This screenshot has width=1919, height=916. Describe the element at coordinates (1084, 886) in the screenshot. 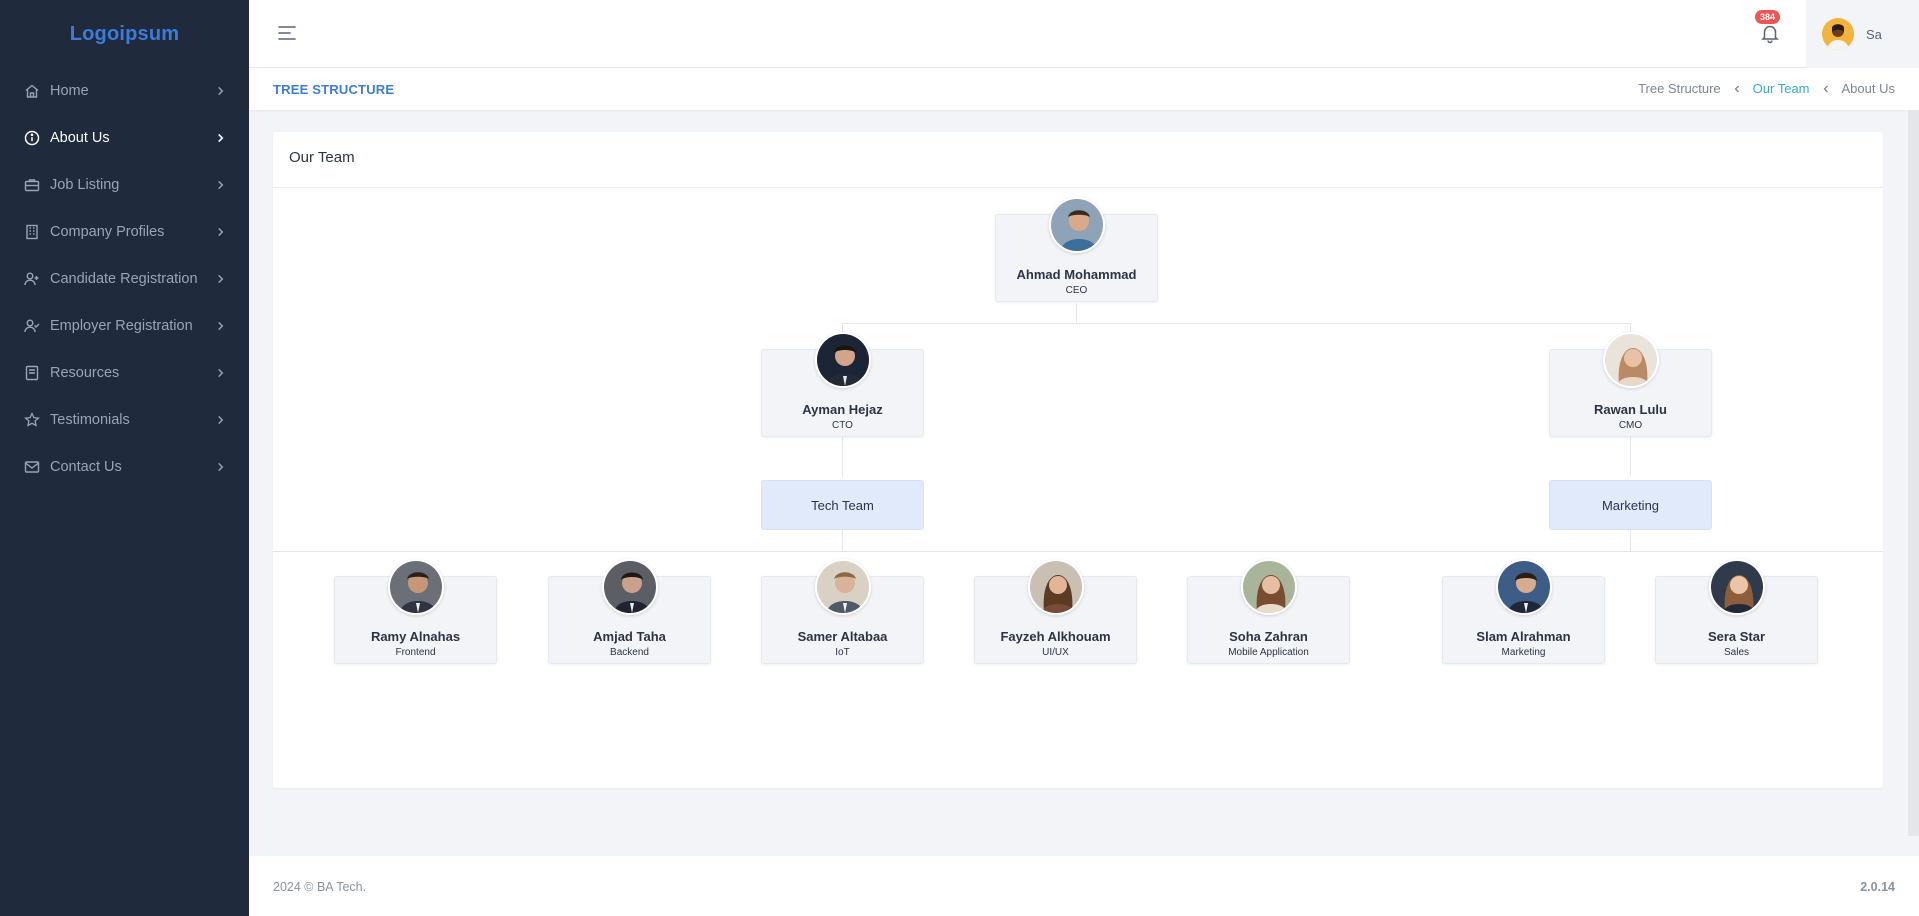

I see `footer: 2024 © BA Tech. 2.0.14` at that location.